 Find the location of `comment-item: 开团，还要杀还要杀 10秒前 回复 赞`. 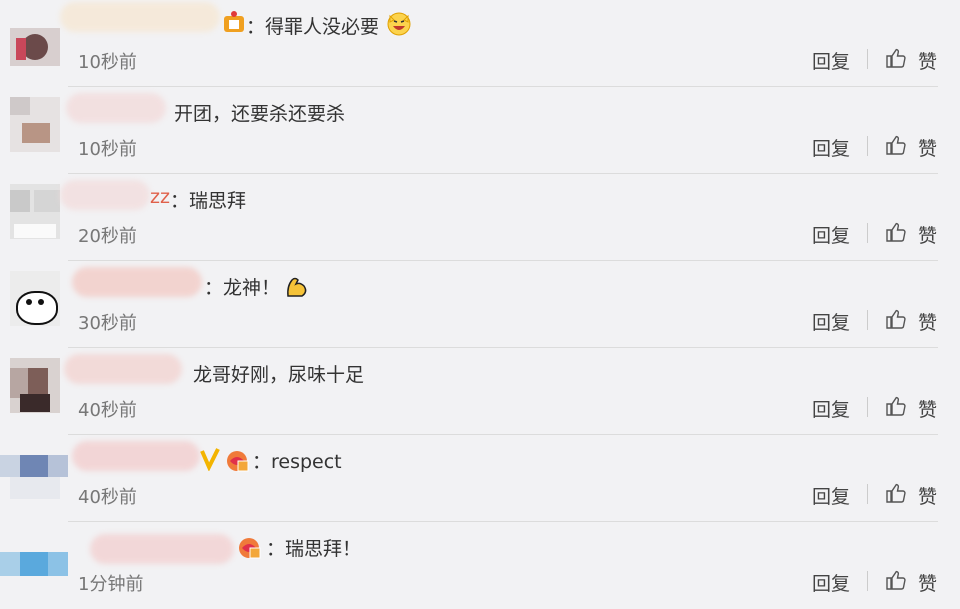

comment-item: 开团，还要杀还要杀 10秒前 回复 赞 is located at coordinates (480, 130).